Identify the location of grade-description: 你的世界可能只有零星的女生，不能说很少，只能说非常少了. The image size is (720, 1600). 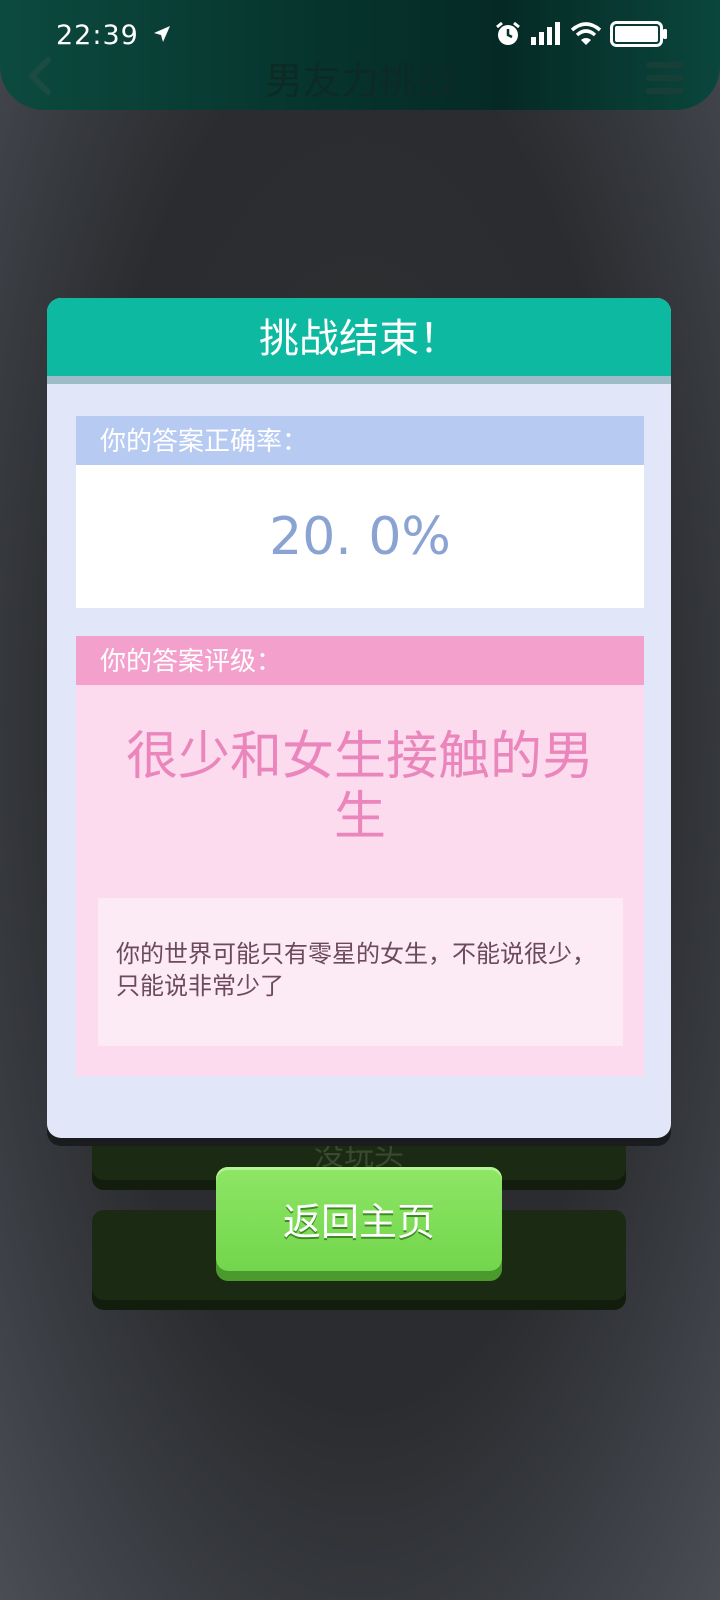
(360, 972).